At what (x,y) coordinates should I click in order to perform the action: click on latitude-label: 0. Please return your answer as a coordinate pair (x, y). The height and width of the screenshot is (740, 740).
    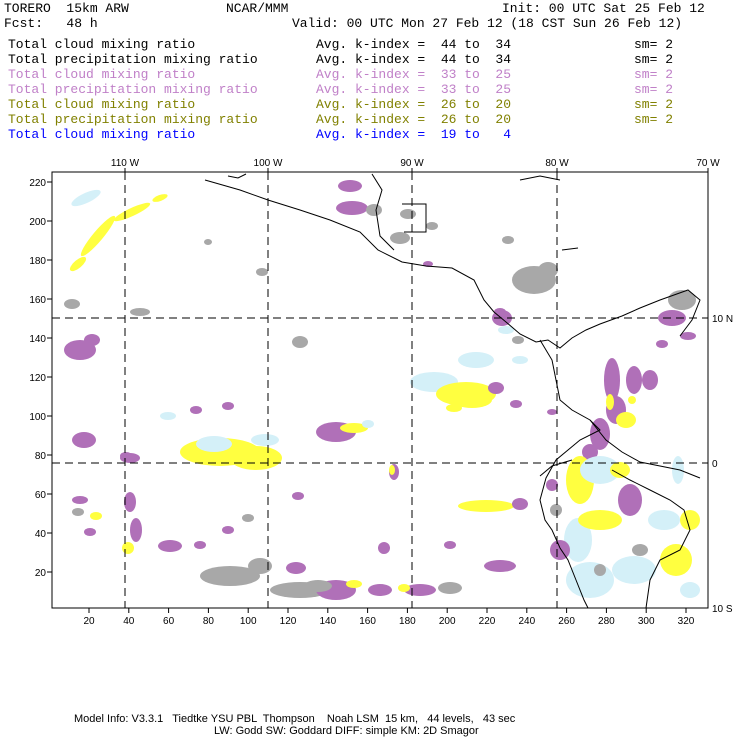
    Looking at the image, I should click on (715, 464).